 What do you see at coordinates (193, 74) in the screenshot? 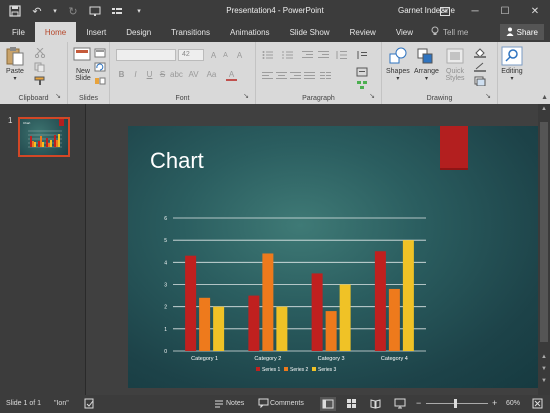
I see `character-spacing-icon: AV` at bounding box center [193, 74].